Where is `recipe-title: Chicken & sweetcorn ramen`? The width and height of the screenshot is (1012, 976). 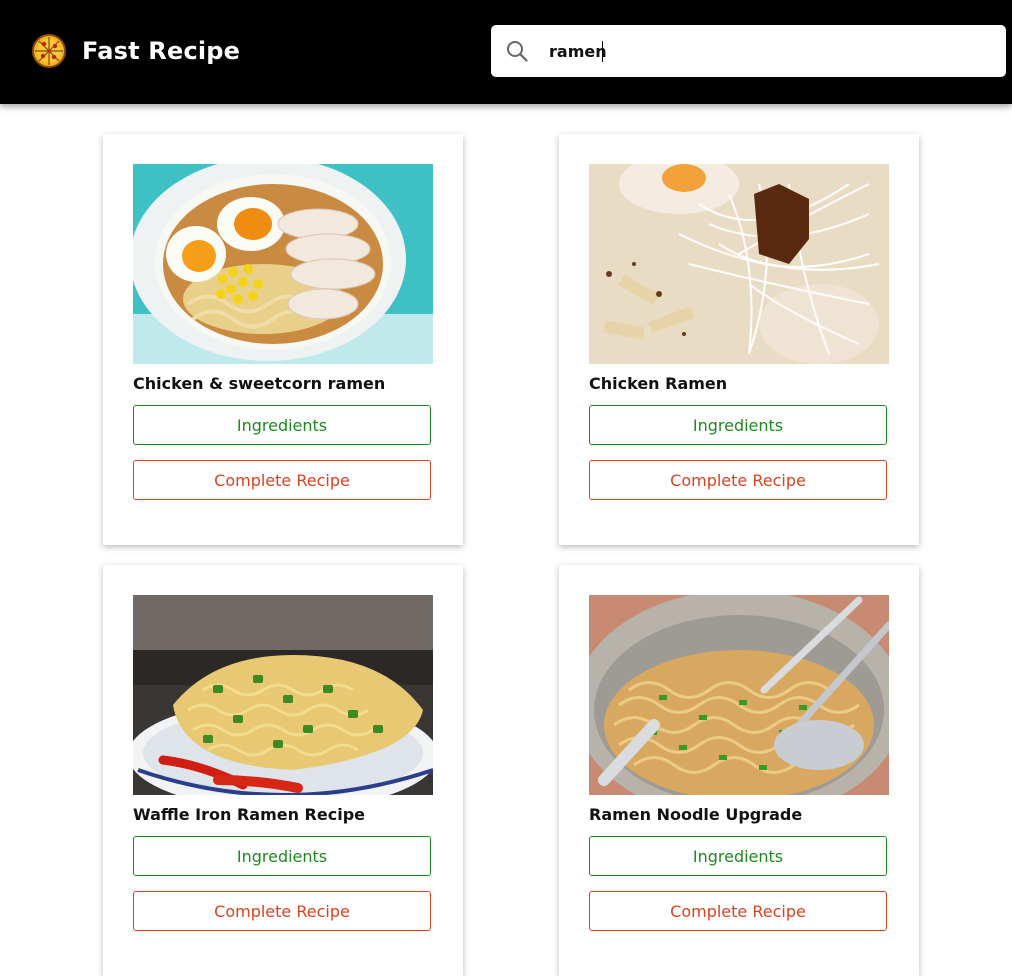 recipe-title: Chicken & sweetcorn ramen is located at coordinates (259, 383).